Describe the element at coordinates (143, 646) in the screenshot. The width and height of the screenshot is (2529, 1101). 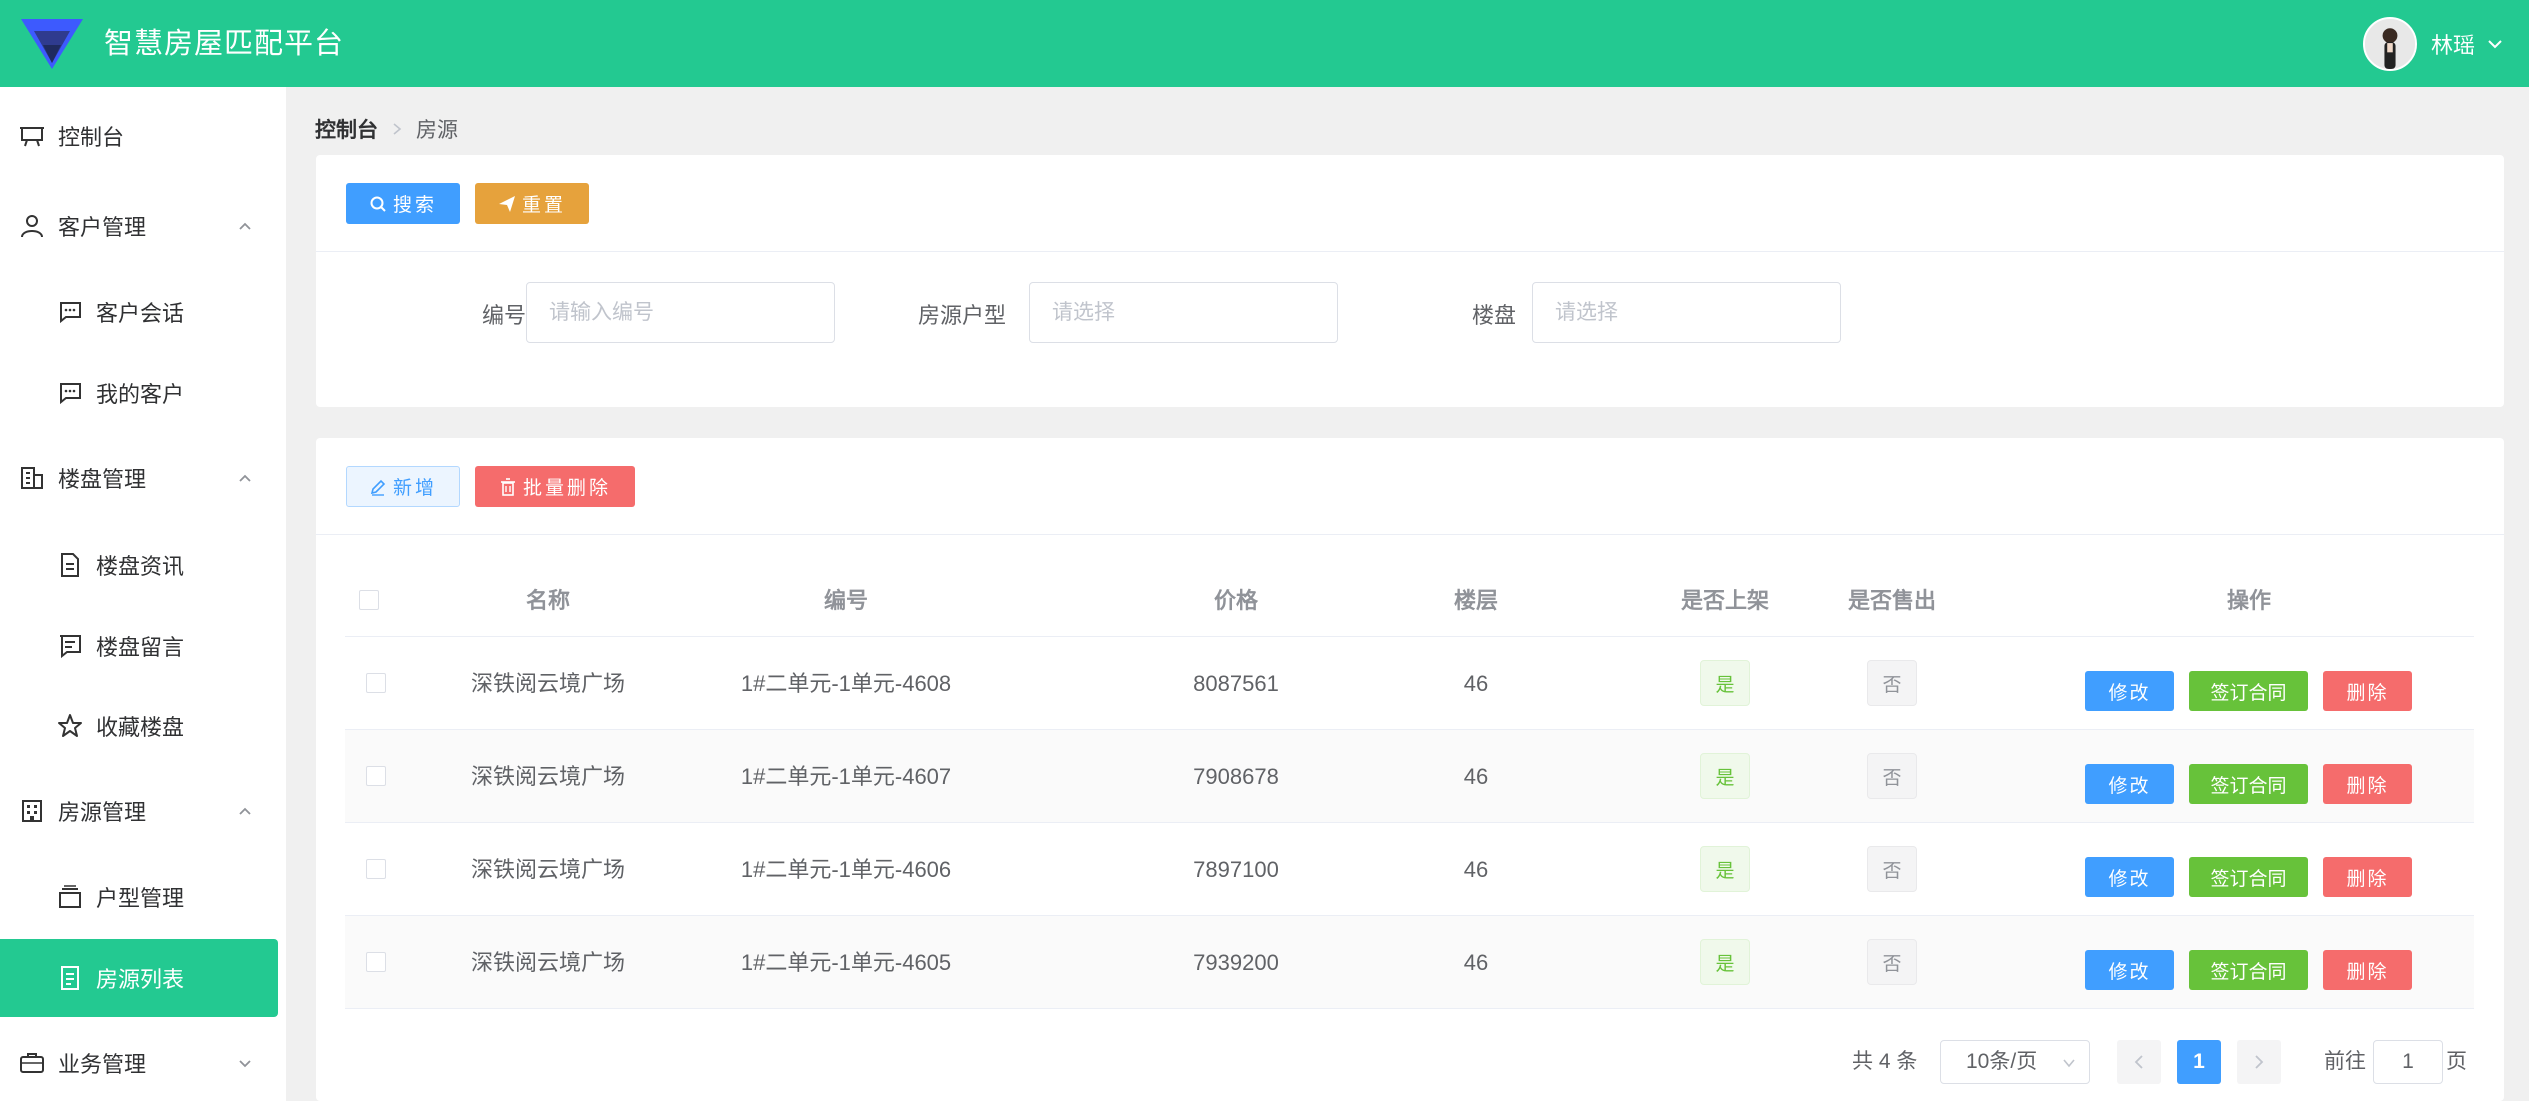
I see `sidebar-item-property-comments: 楼盘留言` at that location.